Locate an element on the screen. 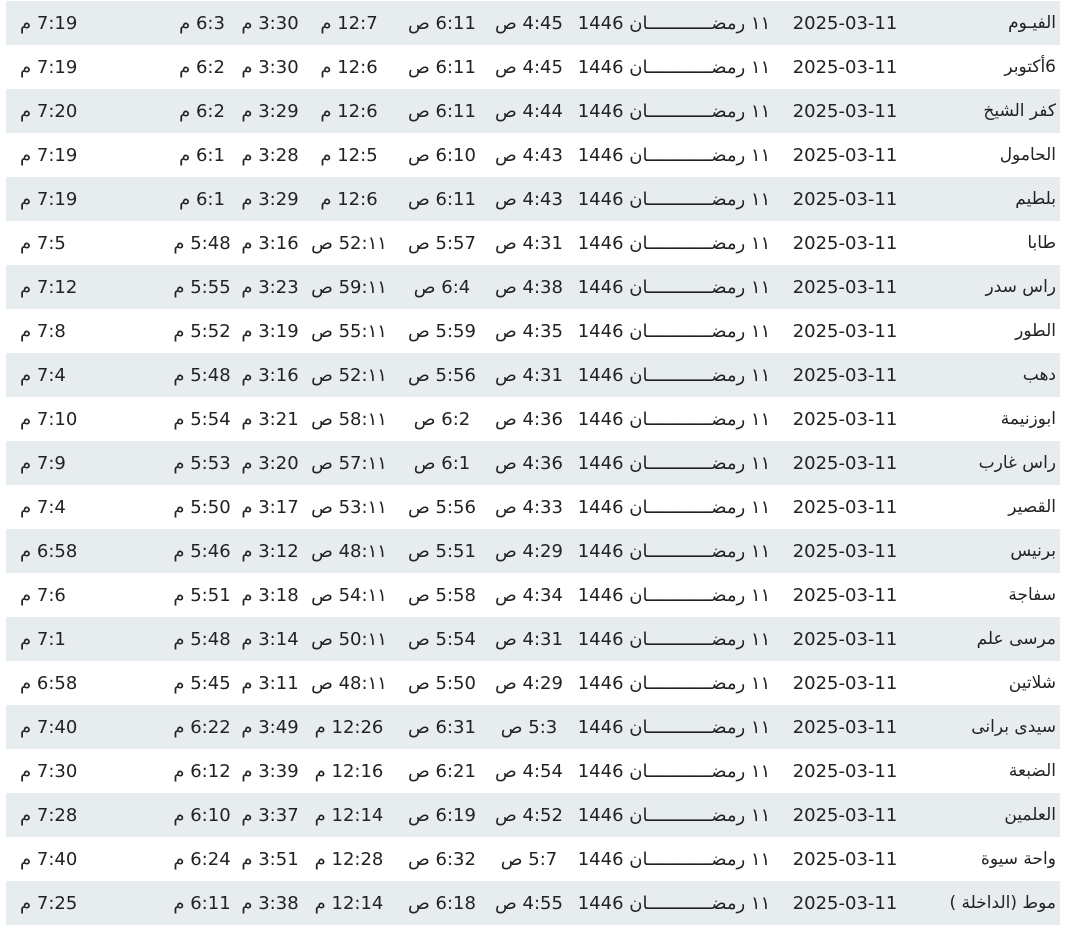 The image size is (1066, 937). city-cell: راس غارب is located at coordinates (985, 463).